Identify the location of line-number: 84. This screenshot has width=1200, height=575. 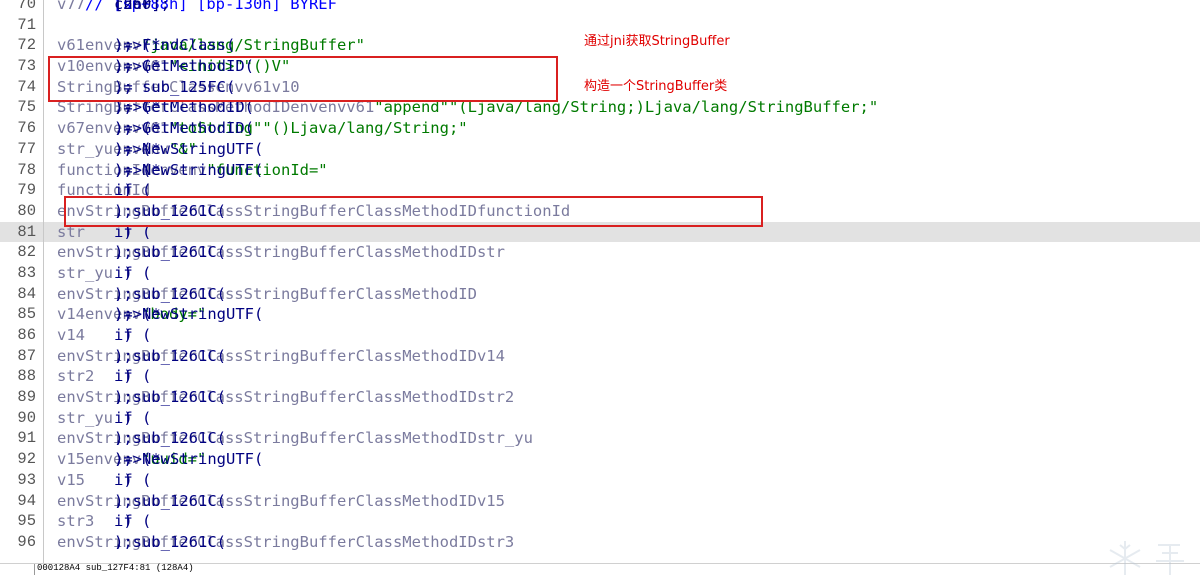
(26, 293).